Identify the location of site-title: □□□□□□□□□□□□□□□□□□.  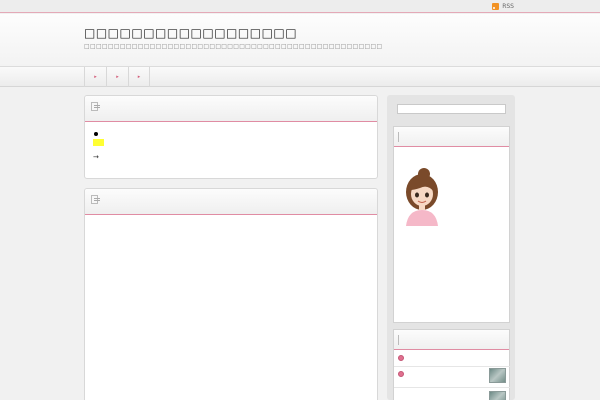
(190, 33).